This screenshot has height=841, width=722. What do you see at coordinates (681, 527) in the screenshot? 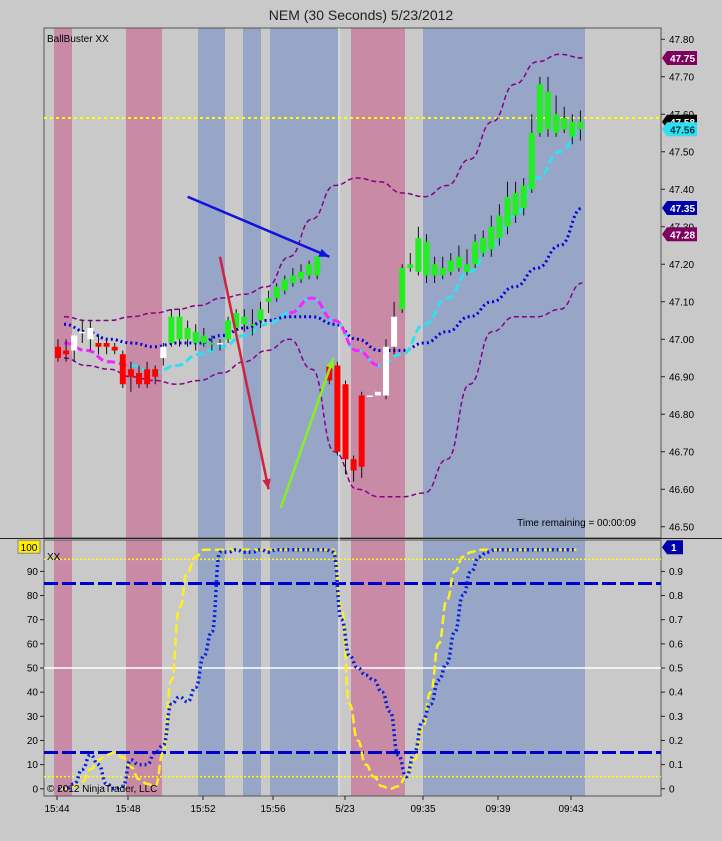
I see `price-axis-tick-label: 46.50` at bounding box center [681, 527].